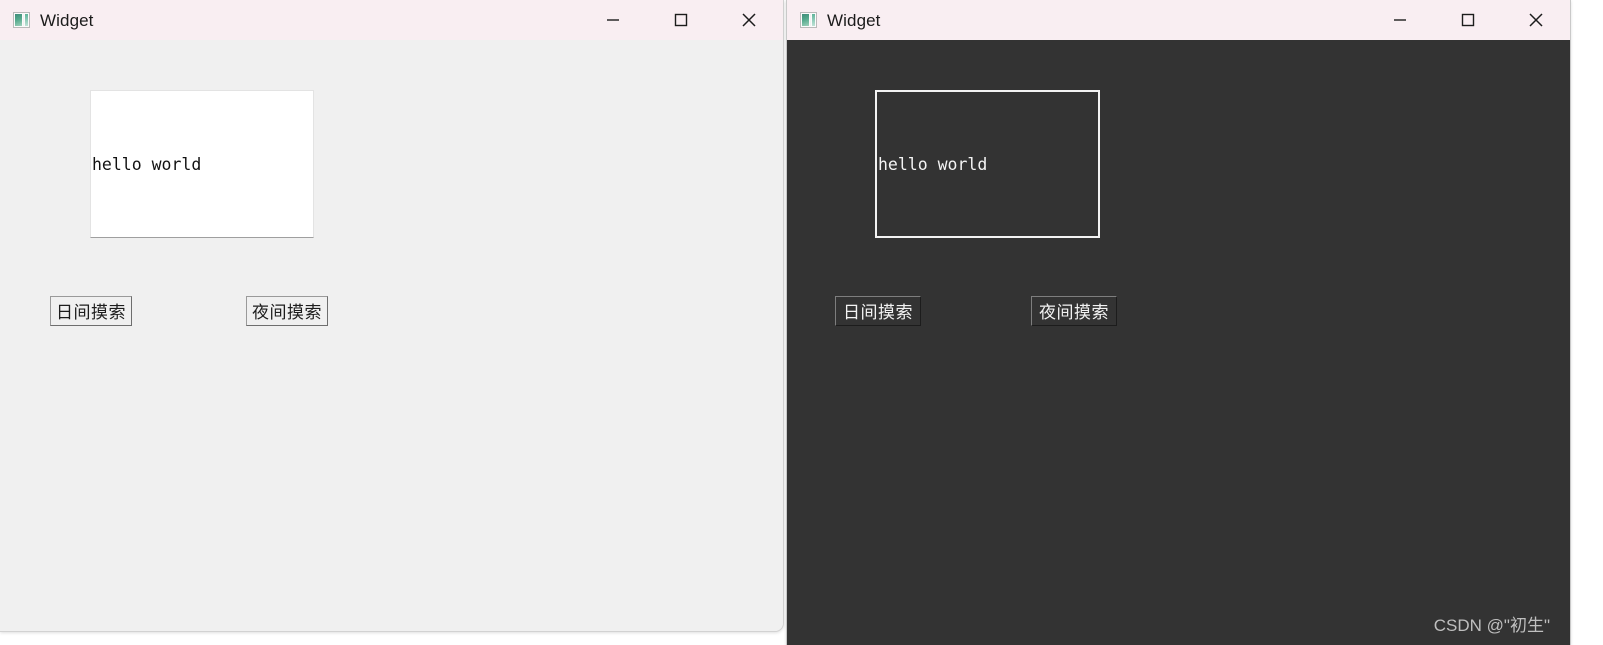 The image size is (1603, 645). I want to click on titlebar-left-group-dark: Widget, so click(834, 20).